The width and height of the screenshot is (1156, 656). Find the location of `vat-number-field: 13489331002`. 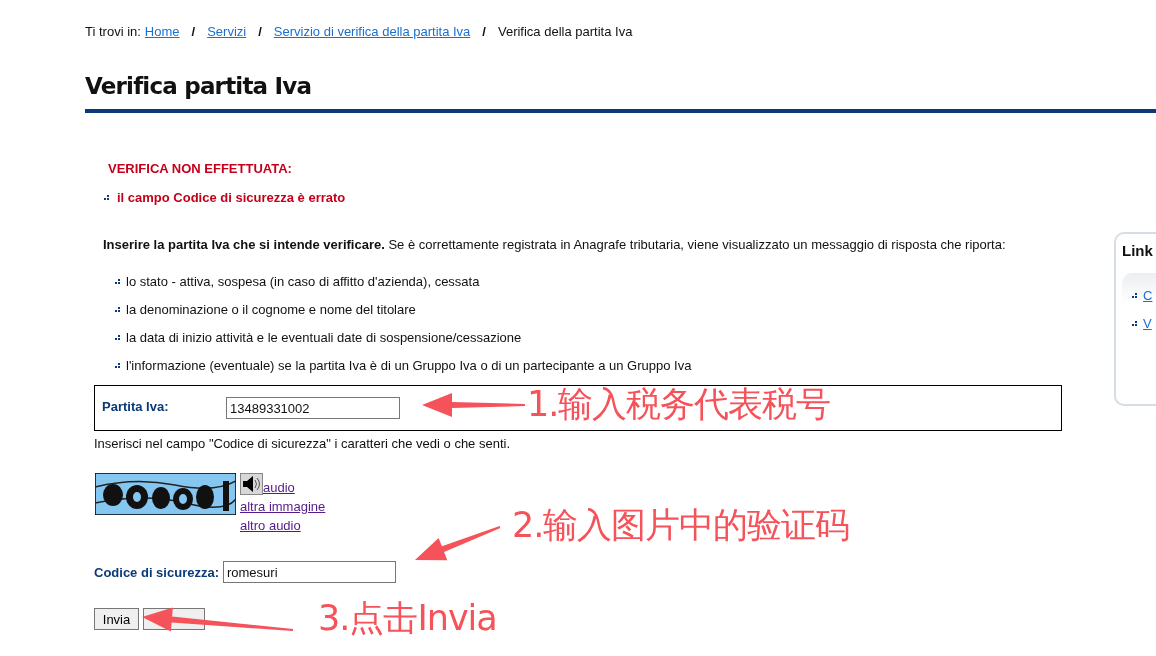

vat-number-field: 13489331002 is located at coordinates (313, 408).